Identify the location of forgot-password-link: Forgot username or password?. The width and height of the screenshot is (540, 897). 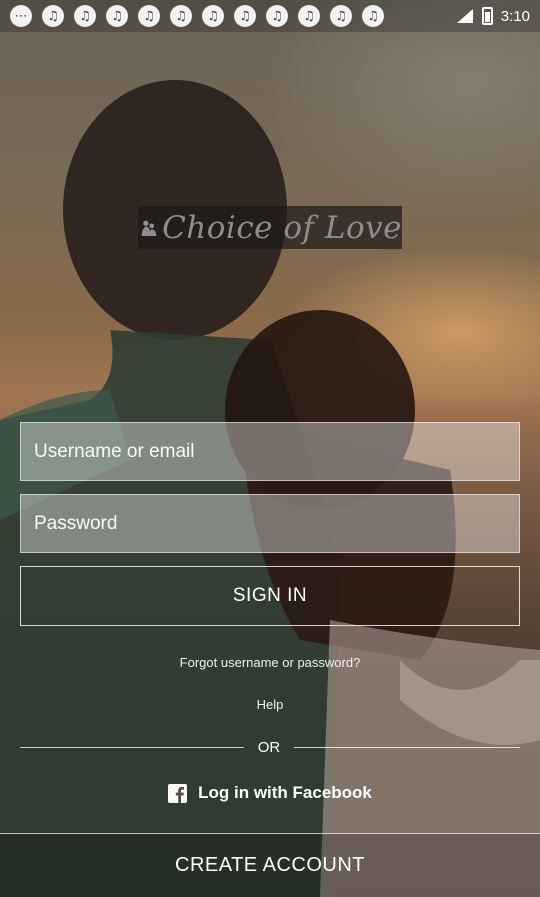
(270, 662).